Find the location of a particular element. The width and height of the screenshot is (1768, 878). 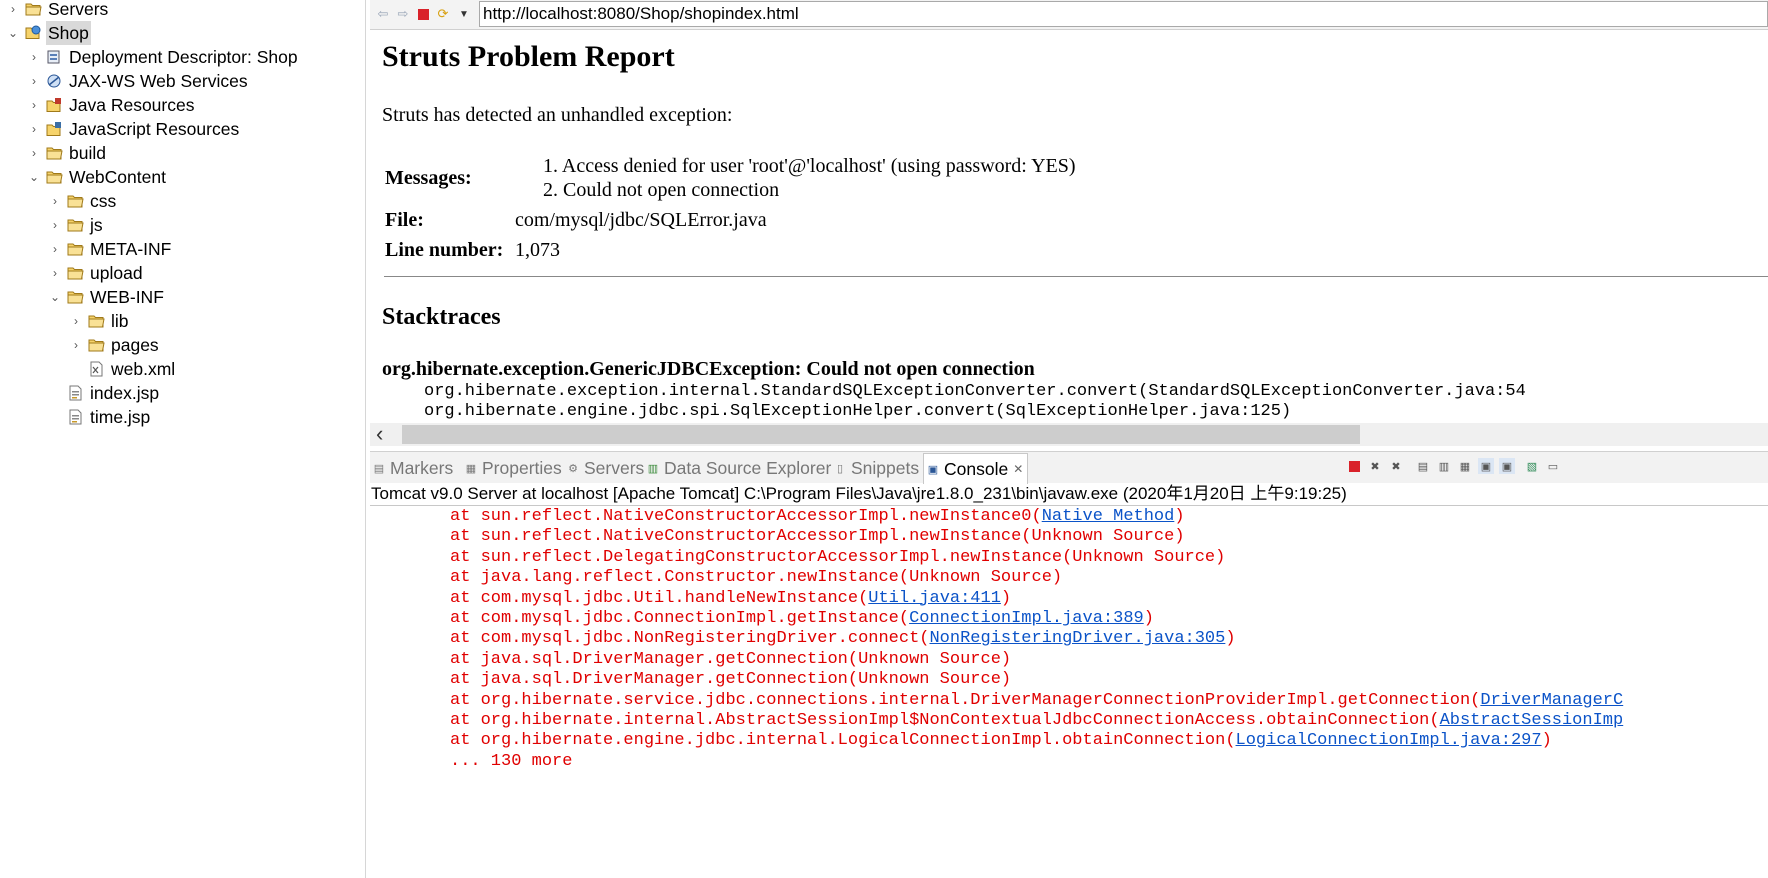

source-link: LogicalConnectionImpl.java:297 is located at coordinates (1389, 740).